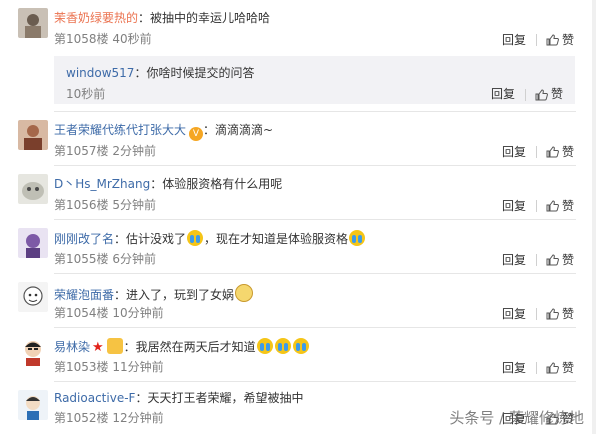  Describe the element at coordinates (150, 239) in the screenshot. I see `comment-text: ：估计没戏了` at that location.